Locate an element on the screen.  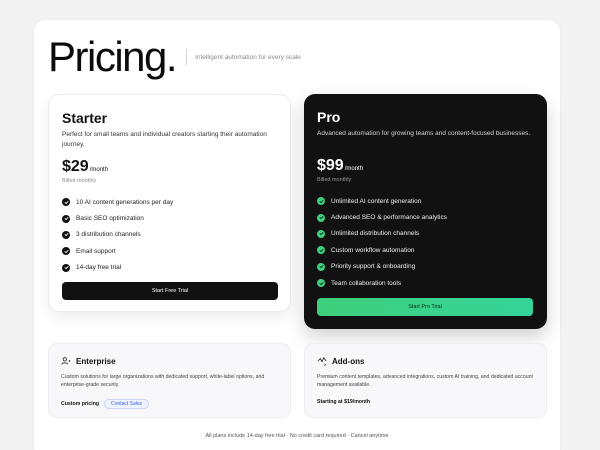
price-row: $99 /month is located at coordinates (340, 166).